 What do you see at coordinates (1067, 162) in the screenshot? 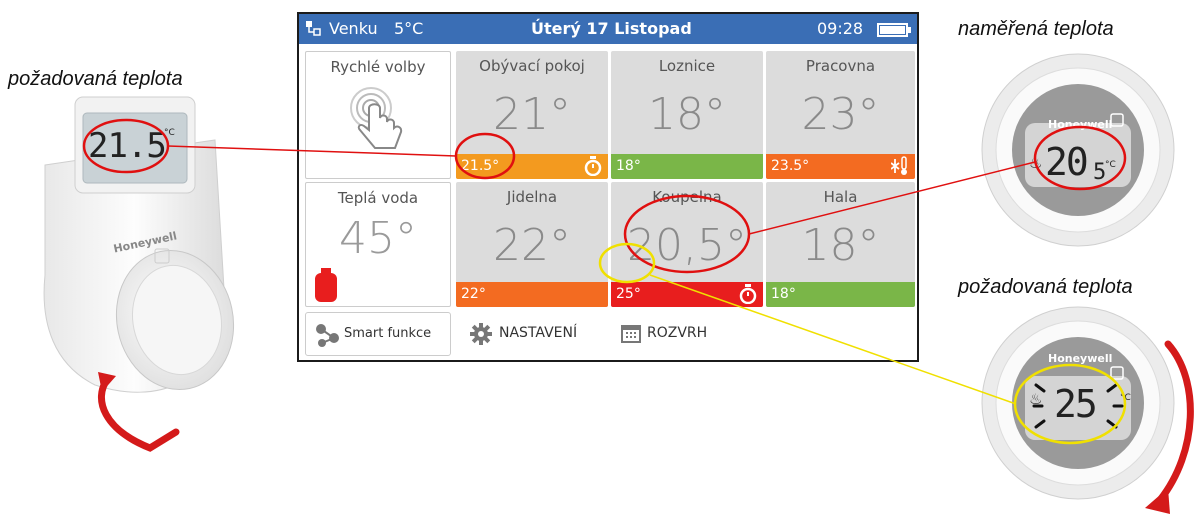
I see `round-measured-value: 20` at bounding box center [1067, 162].